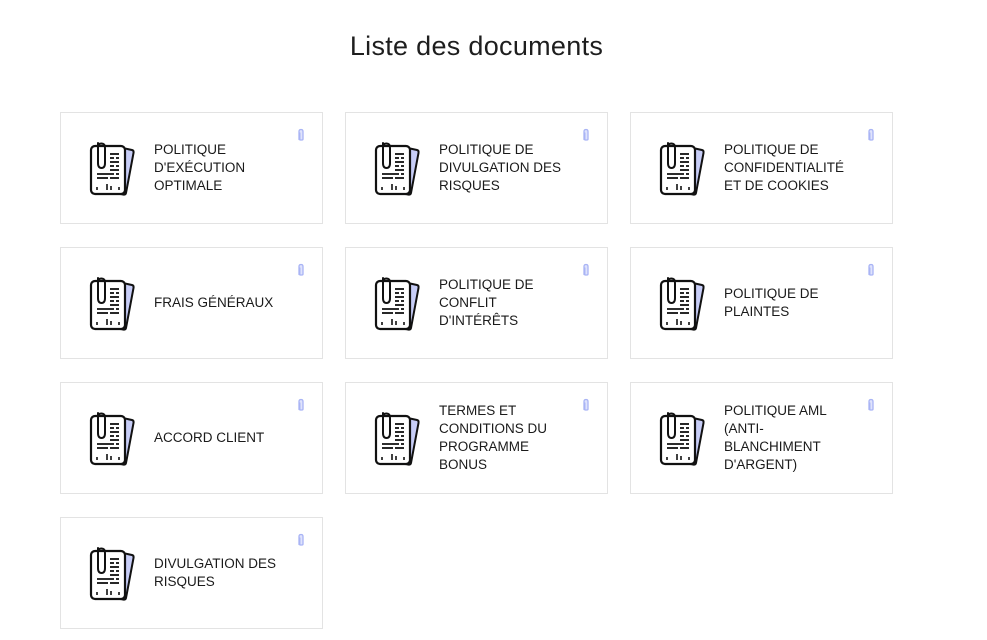  I want to click on document-card: POLITIQUE AML (ANTI- BLANCHIMENT D'ARGENT), so click(761, 438).